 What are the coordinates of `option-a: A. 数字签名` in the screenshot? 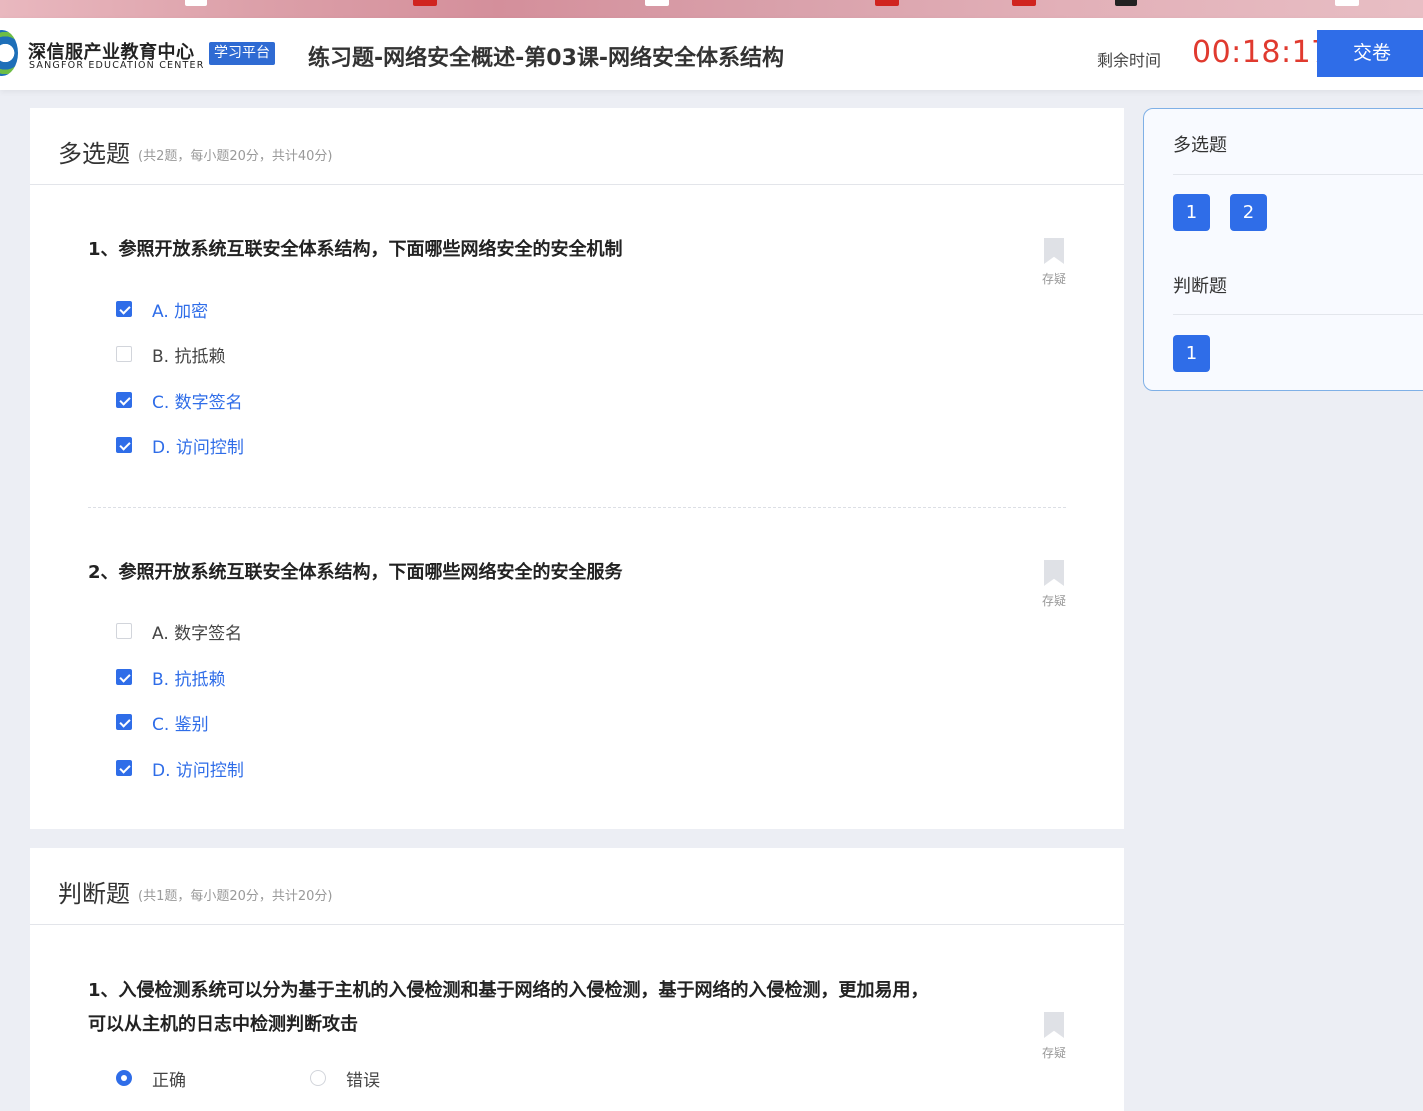 It's located at (179, 631).